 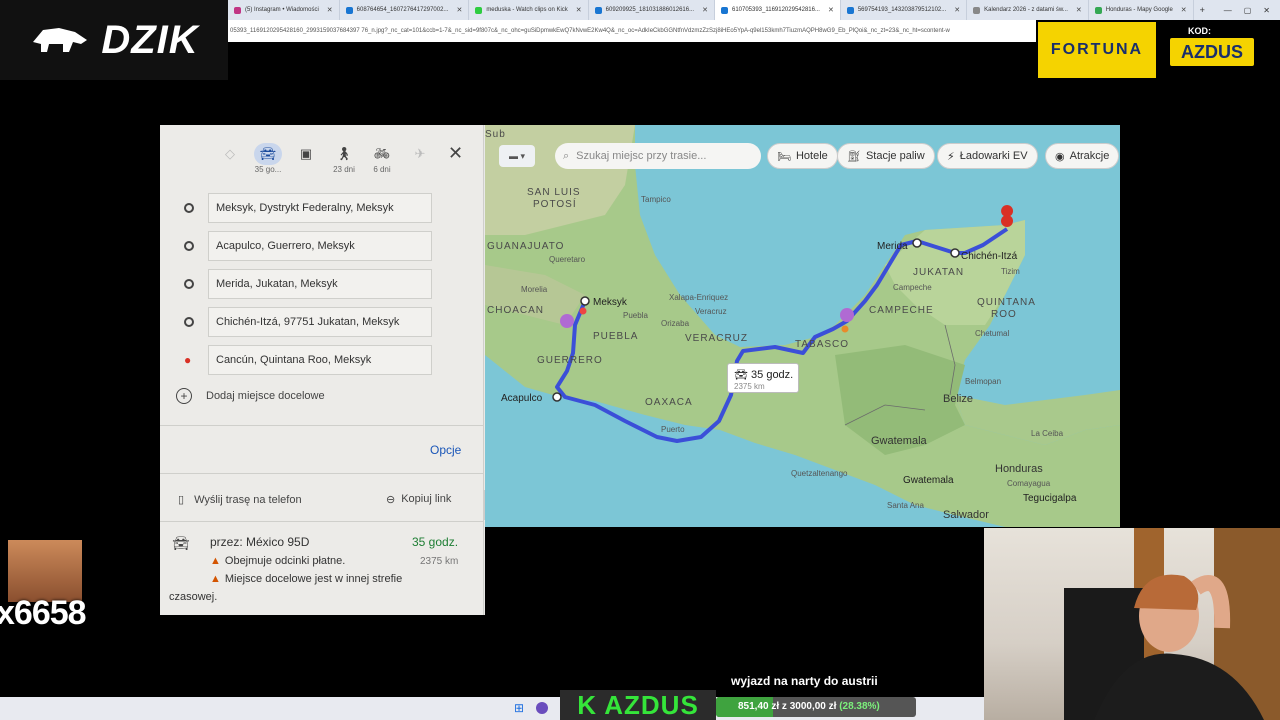 I want to click on map-label: Puebla, so click(x=635, y=315).